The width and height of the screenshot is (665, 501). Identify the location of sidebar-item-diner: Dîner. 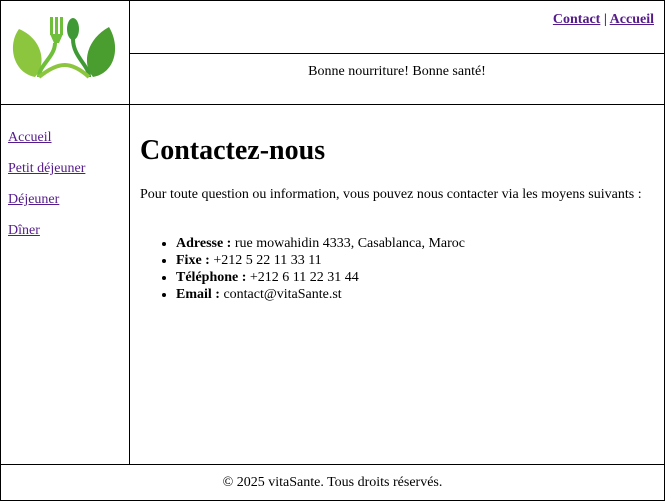
(46, 238).